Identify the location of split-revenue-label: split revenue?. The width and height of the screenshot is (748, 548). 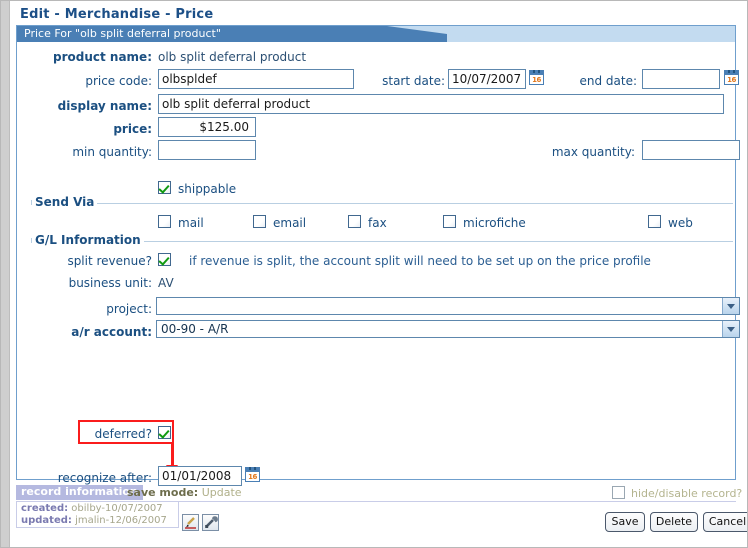
(109, 261).